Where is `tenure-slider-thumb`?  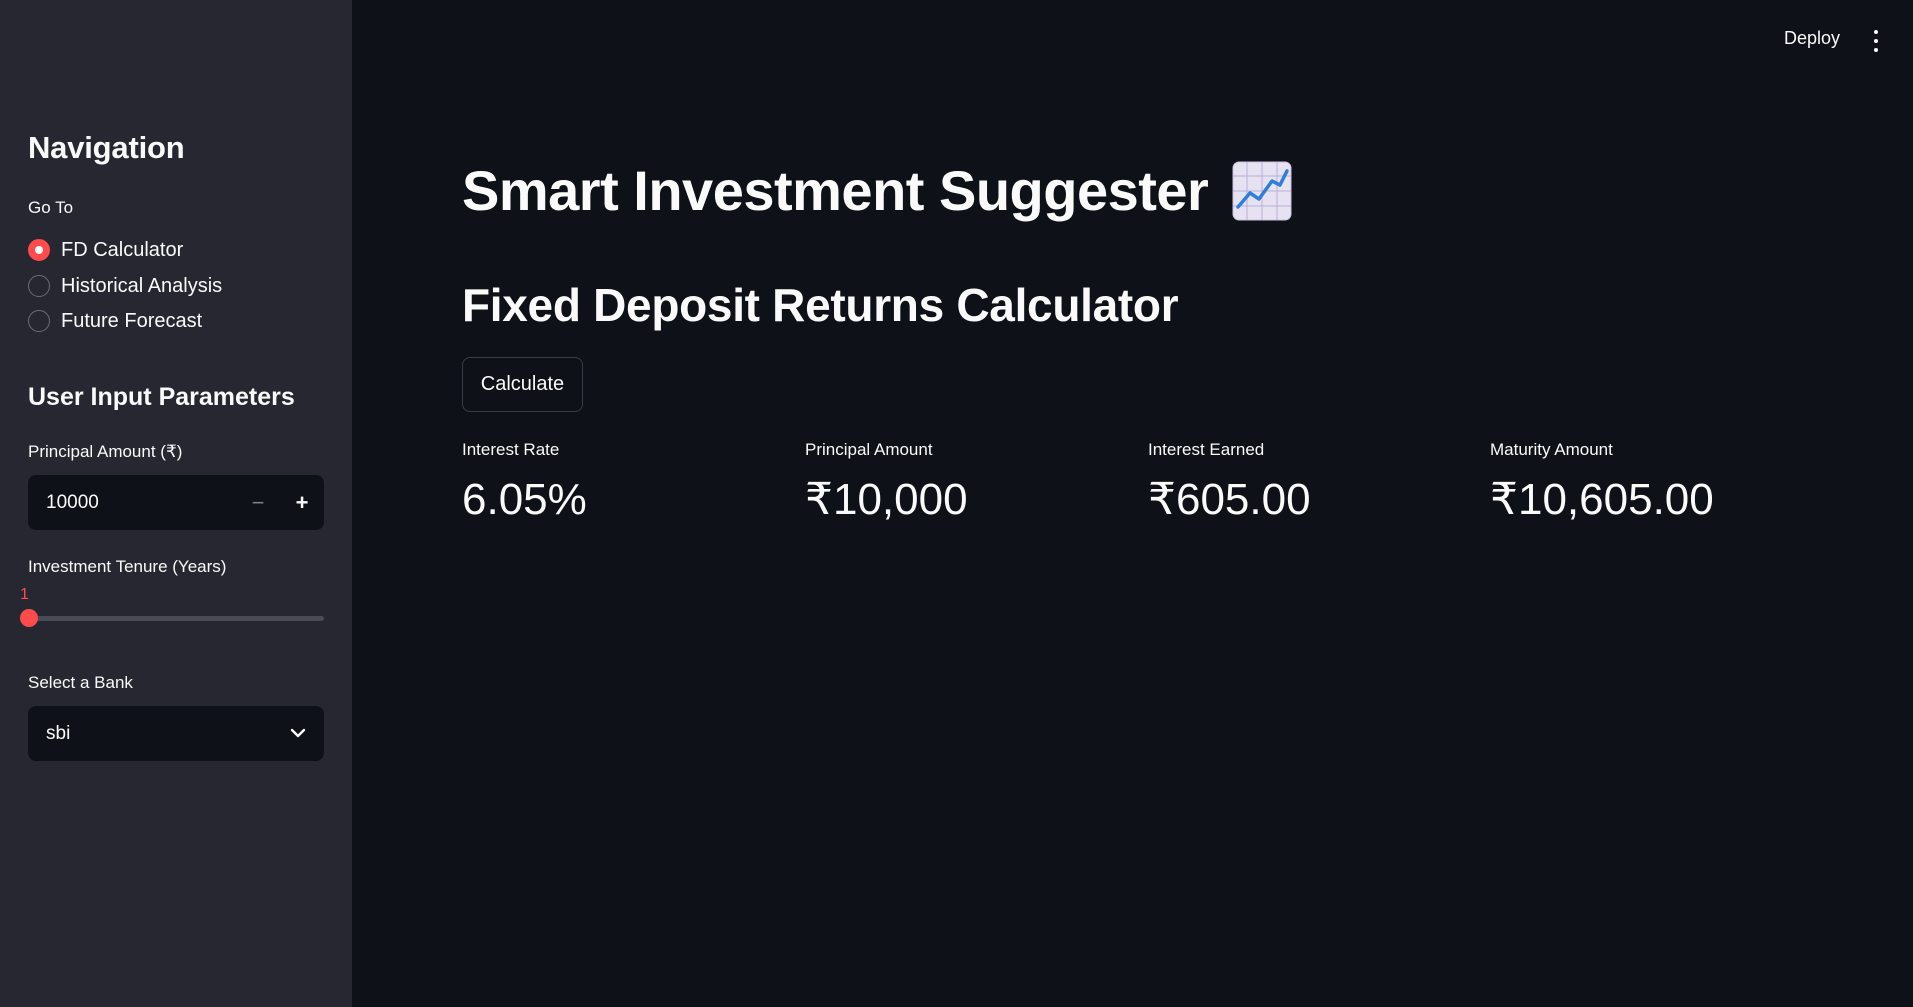 tenure-slider-thumb is located at coordinates (29, 618).